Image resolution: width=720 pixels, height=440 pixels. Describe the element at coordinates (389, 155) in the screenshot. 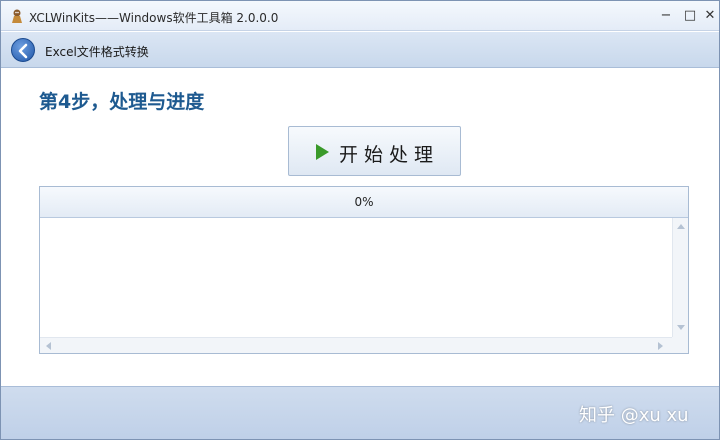

I see `start-processing-label: 开始处理` at that location.